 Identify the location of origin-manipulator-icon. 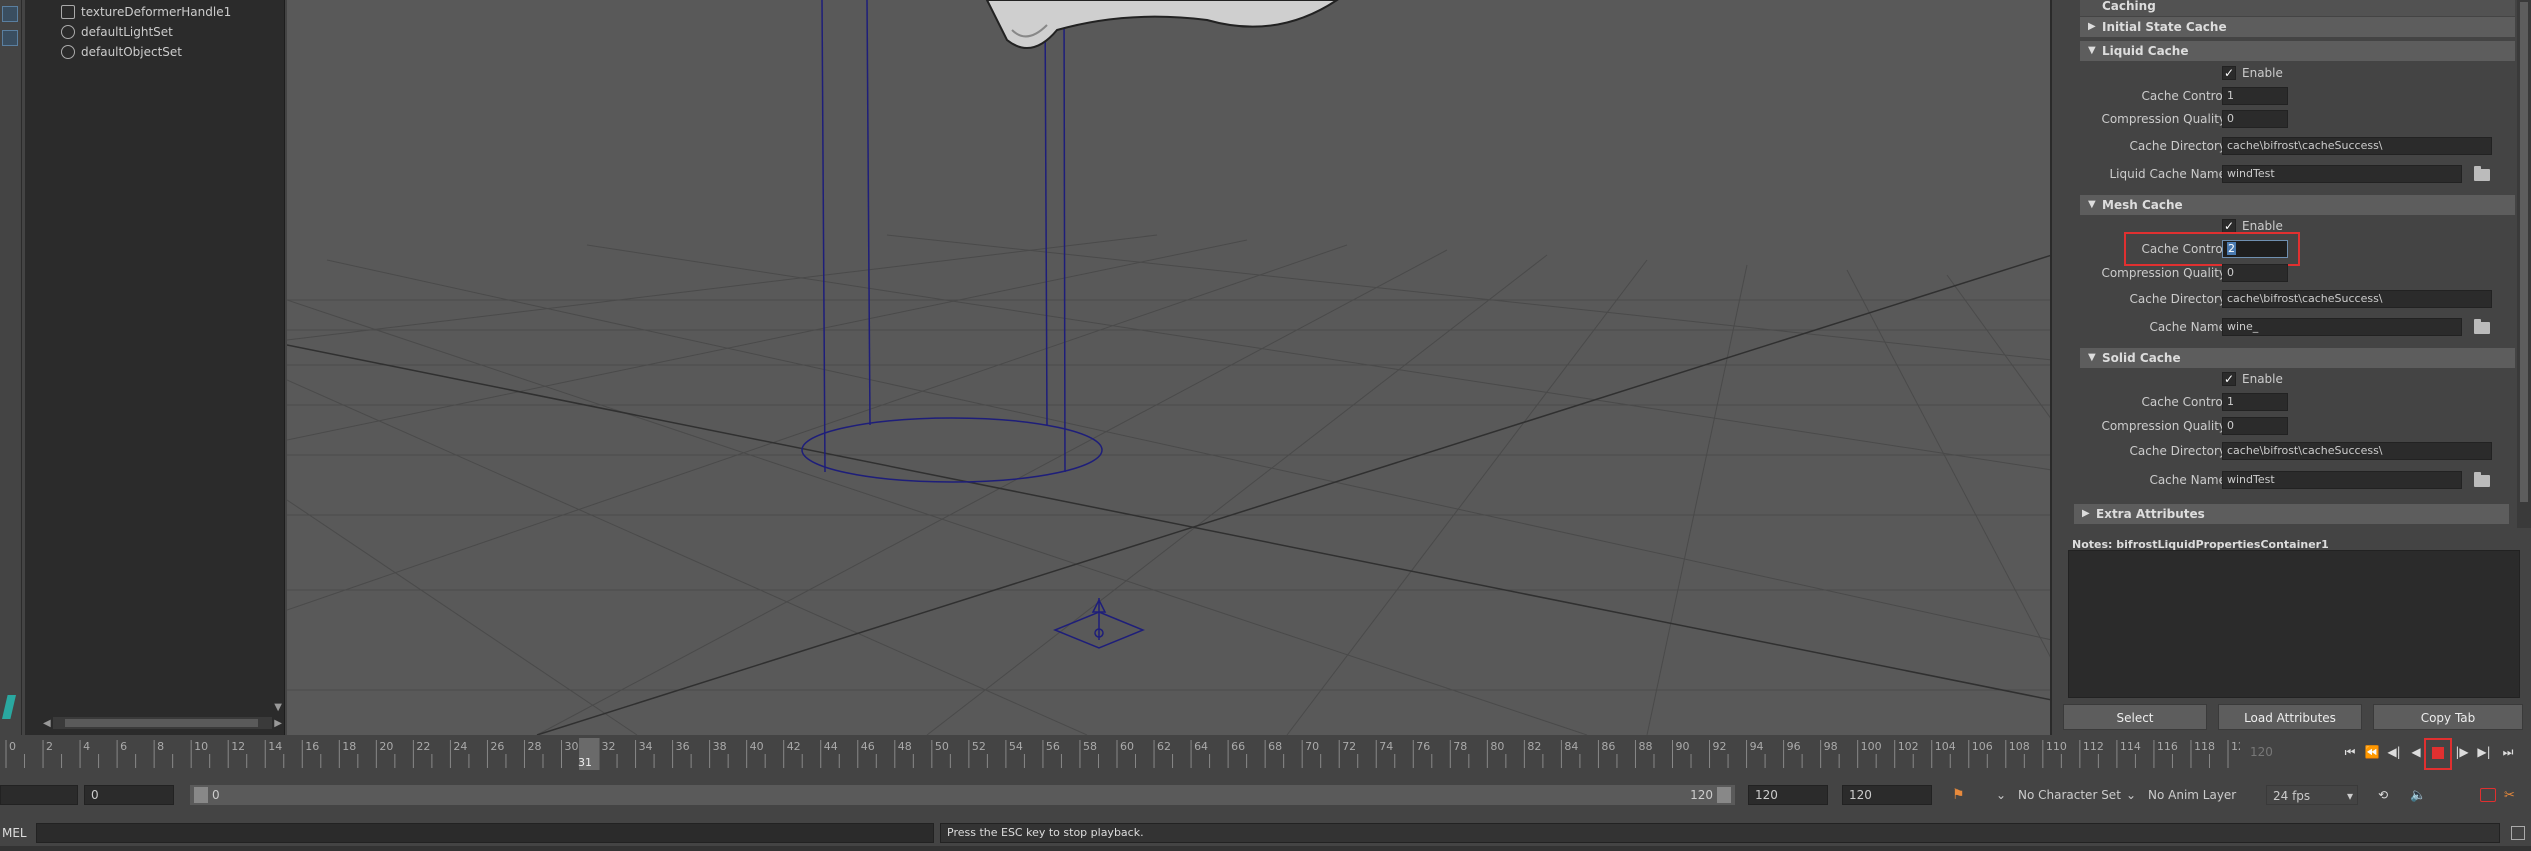
(1099, 623).